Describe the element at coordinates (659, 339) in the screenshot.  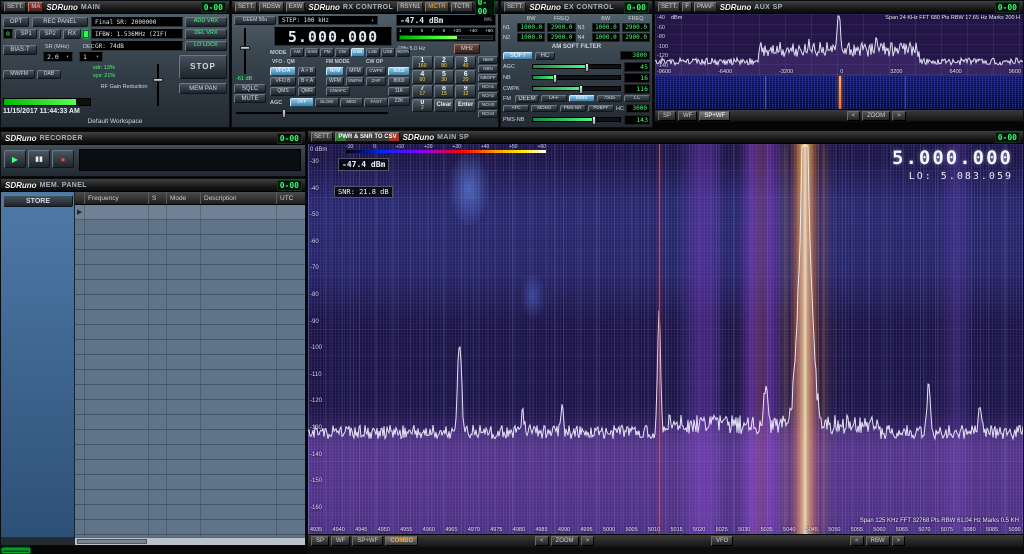
I see `vfo-cursor-line` at that location.